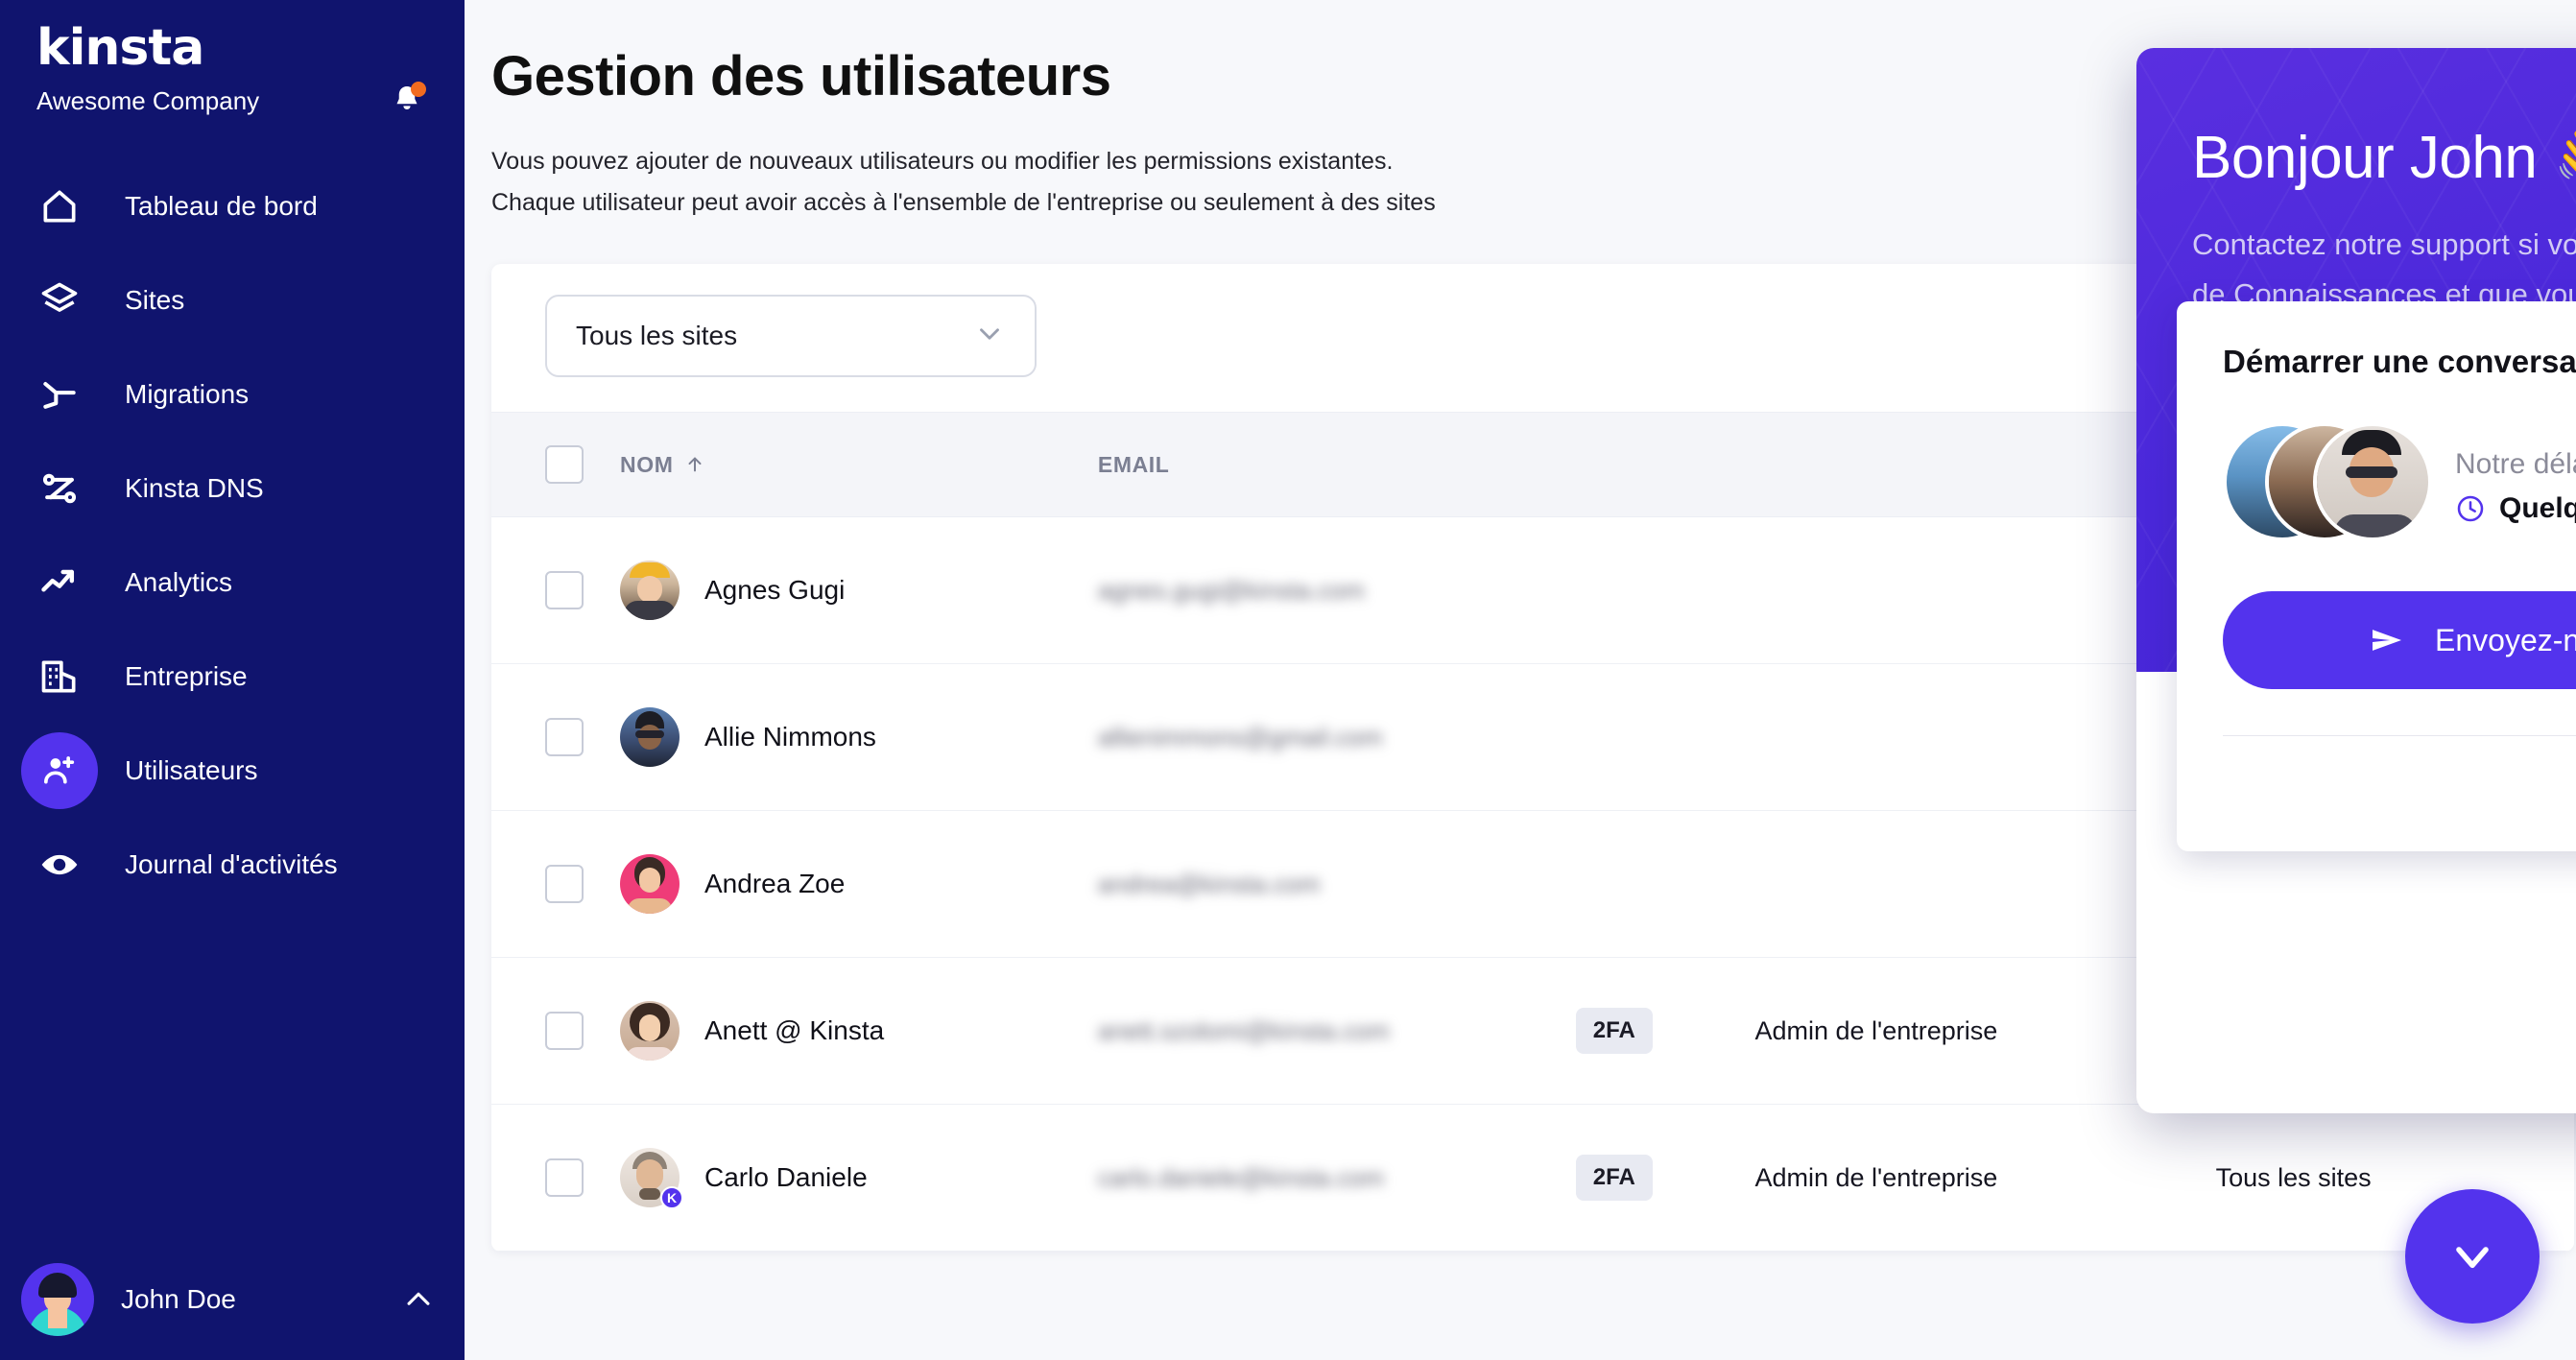 Image resolution: width=2576 pixels, height=1360 pixels. What do you see at coordinates (2515, 464) in the screenshot?
I see `reply-label: Notre délai de réponse habituel` at bounding box center [2515, 464].